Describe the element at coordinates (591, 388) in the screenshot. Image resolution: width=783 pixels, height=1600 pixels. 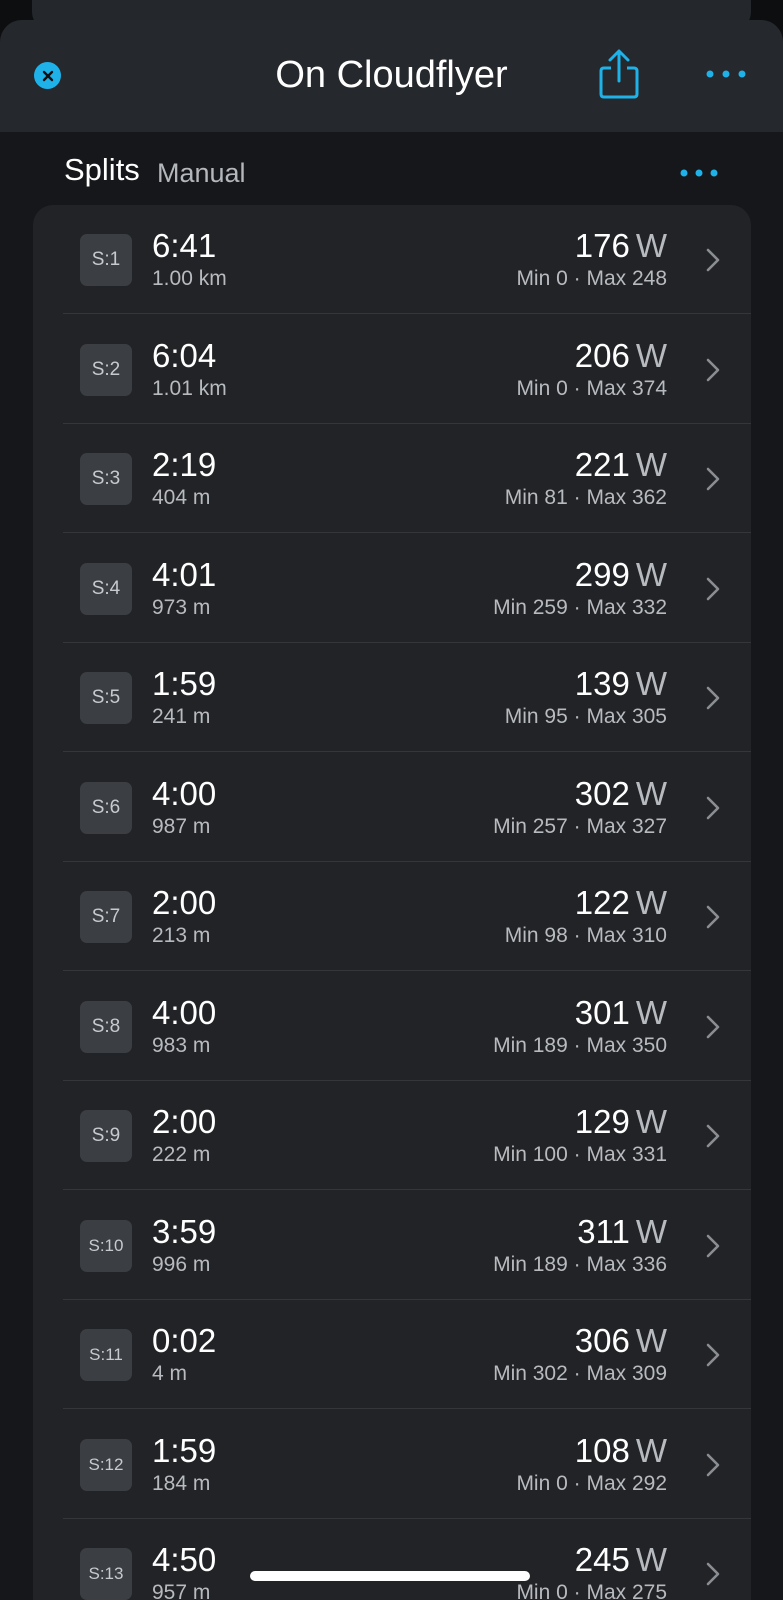
I see `split-power-range: Min 0 · Max 374` at that location.